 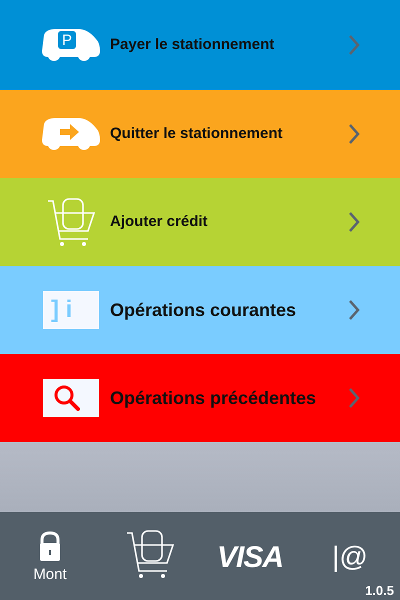 What do you see at coordinates (250, 557) in the screenshot?
I see `visa-logo: VISA` at bounding box center [250, 557].